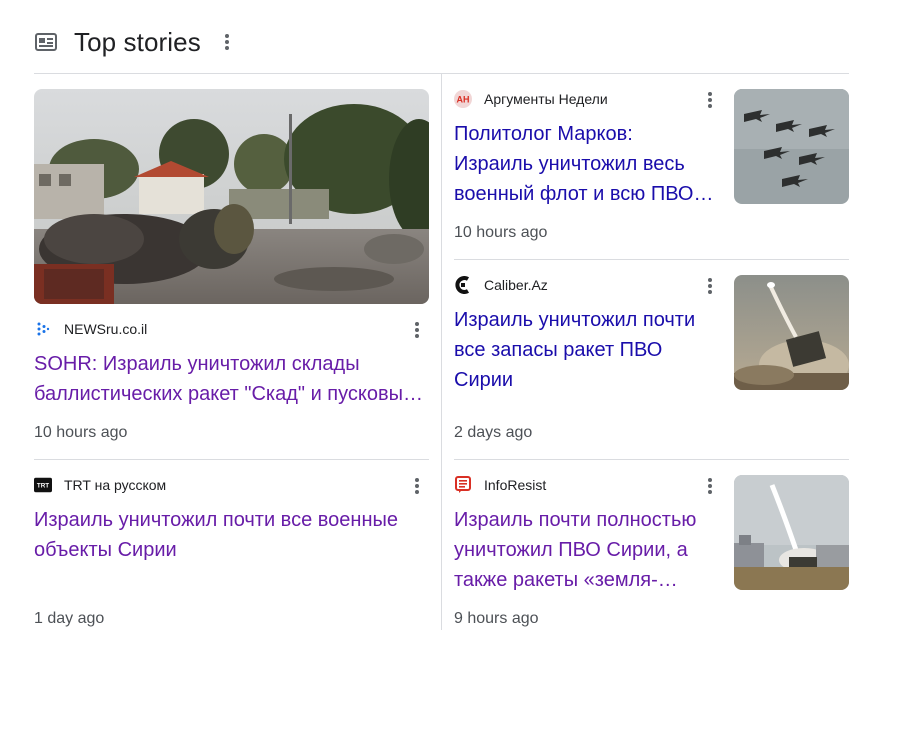 This screenshot has height=739, width=899. I want to click on source-name: Caliber.Az, so click(516, 285).